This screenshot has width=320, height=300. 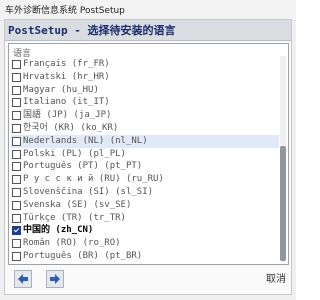 What do you see at coordinates (74, 217) in the screenshot?
I see `language-item-label: Türkçe (TR) (tr_TR)` at bounding box center [74, 217].